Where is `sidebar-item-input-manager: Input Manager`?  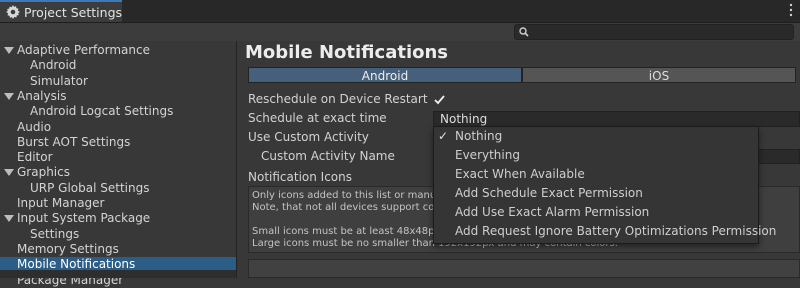 sidebar-item-input-manager: Input Manager is located at coordinates (118, 203).